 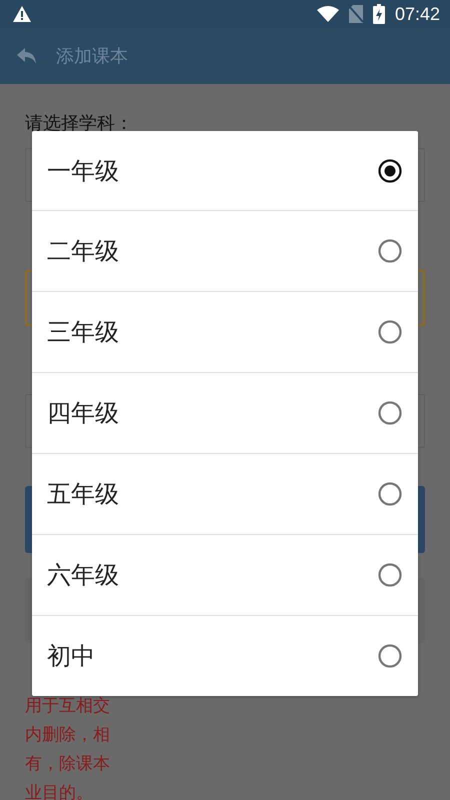 I want to click on no-sim-icon, so click(x=355, y=14).